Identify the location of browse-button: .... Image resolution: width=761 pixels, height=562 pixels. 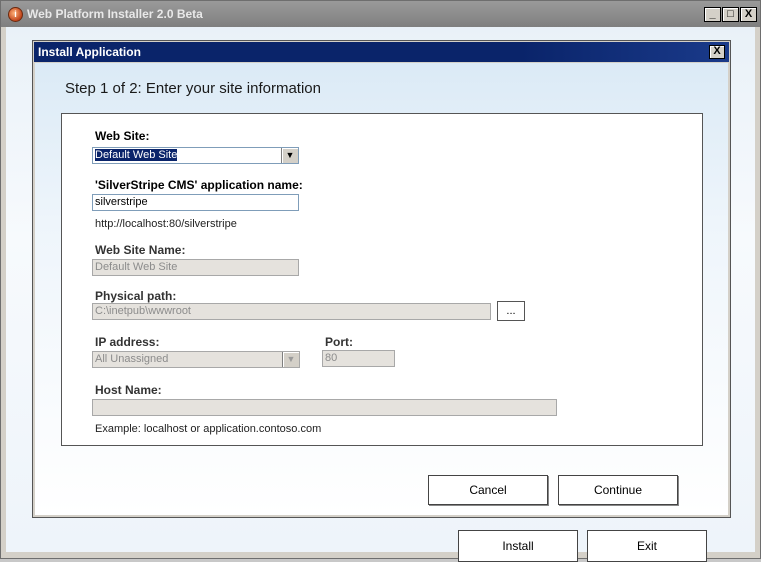
(511, 311).